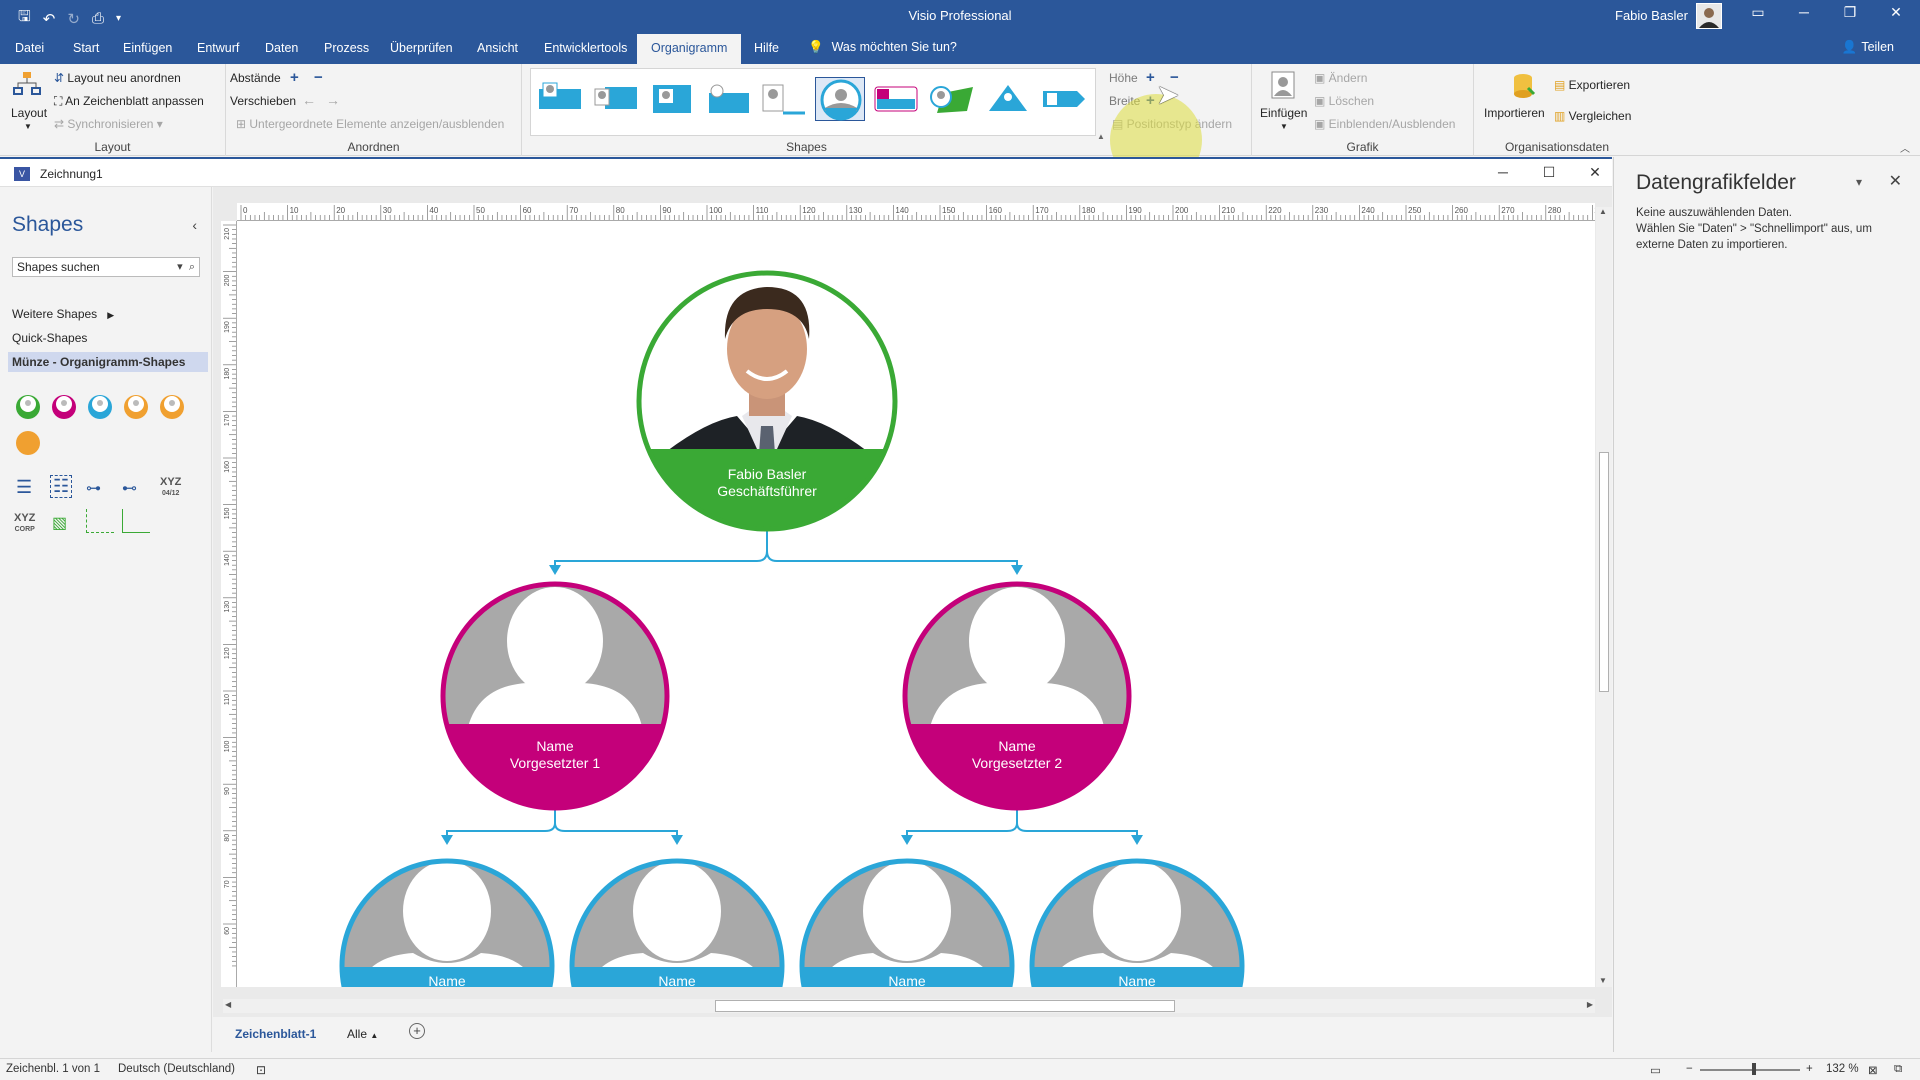 The width and height of the screenshot is (1920, 1080). Describe the element at coordinates (1603, 211) in the screenshot. I see `scroll-up-icon: ▲` at that location.